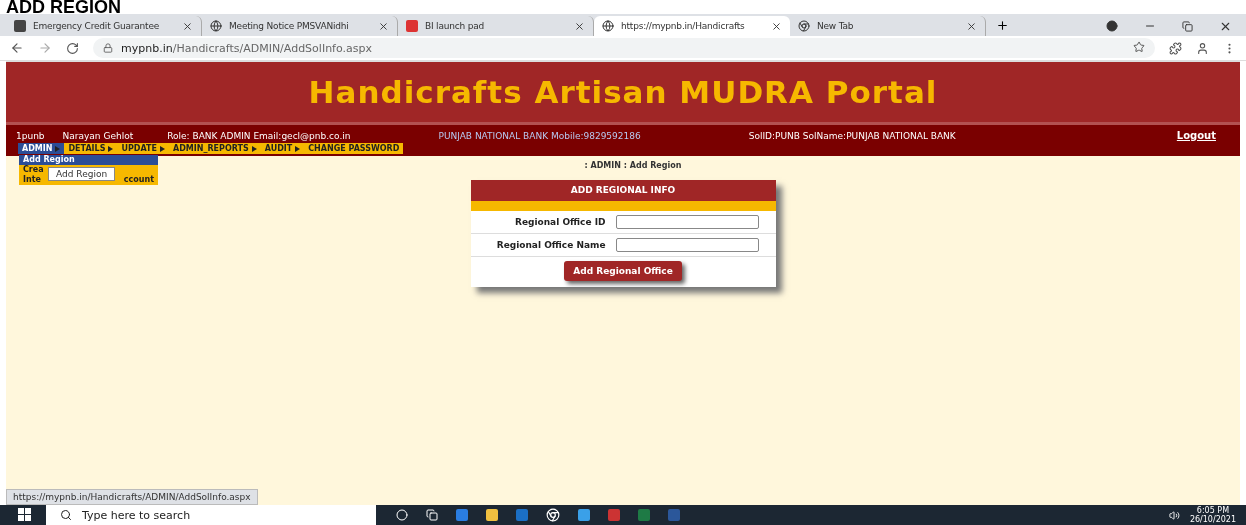 This screenshot has height=525, width=1246. I want to click on lock-icon, so click(108, 48).